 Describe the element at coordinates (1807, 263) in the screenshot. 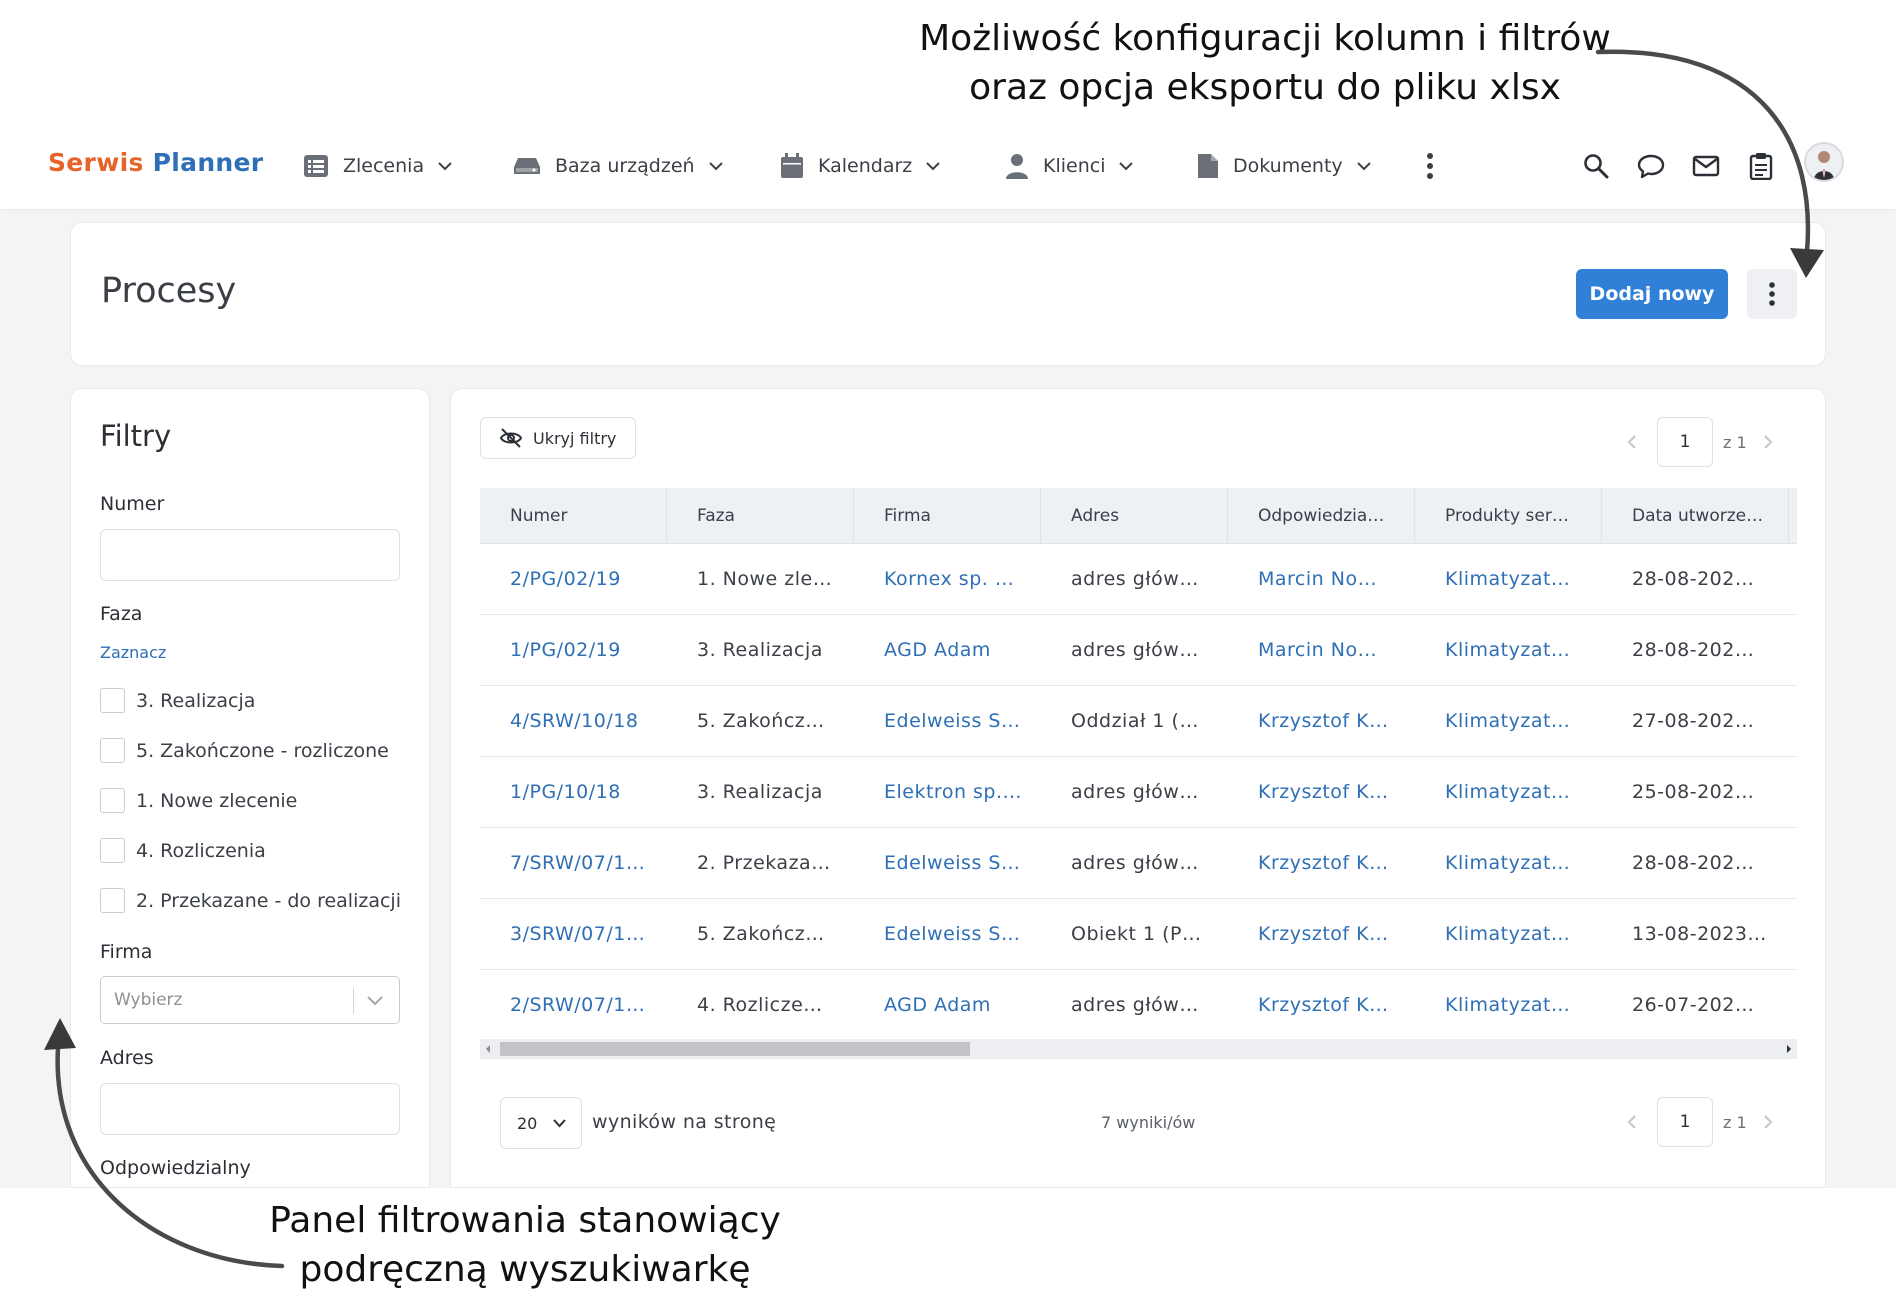

I see `arrow-top-head` at that location.